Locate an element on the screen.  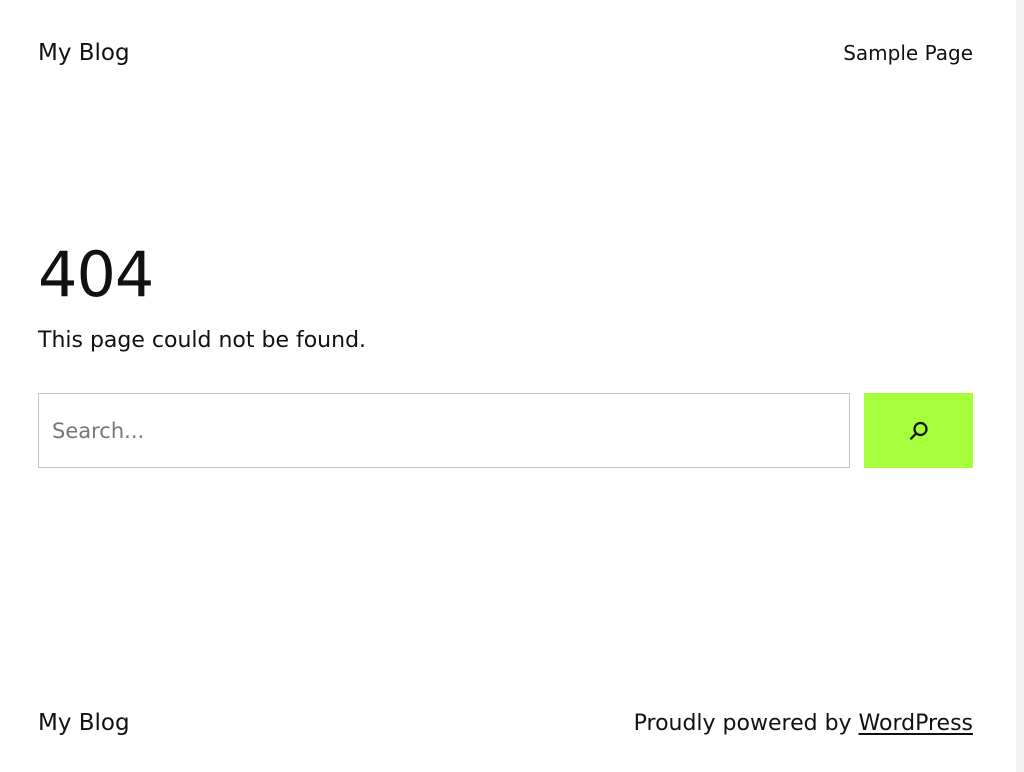
site-footer: My Blog Proudly powered by WordPress is located at coordinates (505, 723).